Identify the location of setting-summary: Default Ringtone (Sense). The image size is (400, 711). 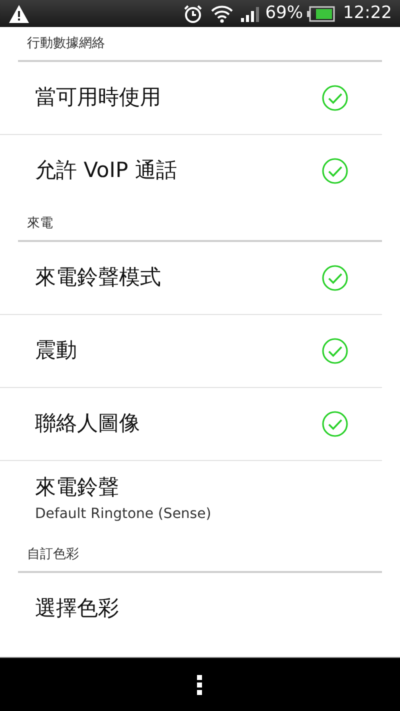
(123, 514).